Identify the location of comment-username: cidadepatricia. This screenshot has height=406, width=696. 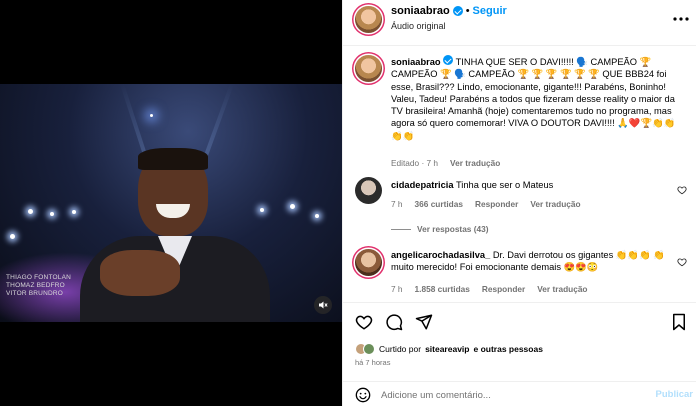
(422, 185).